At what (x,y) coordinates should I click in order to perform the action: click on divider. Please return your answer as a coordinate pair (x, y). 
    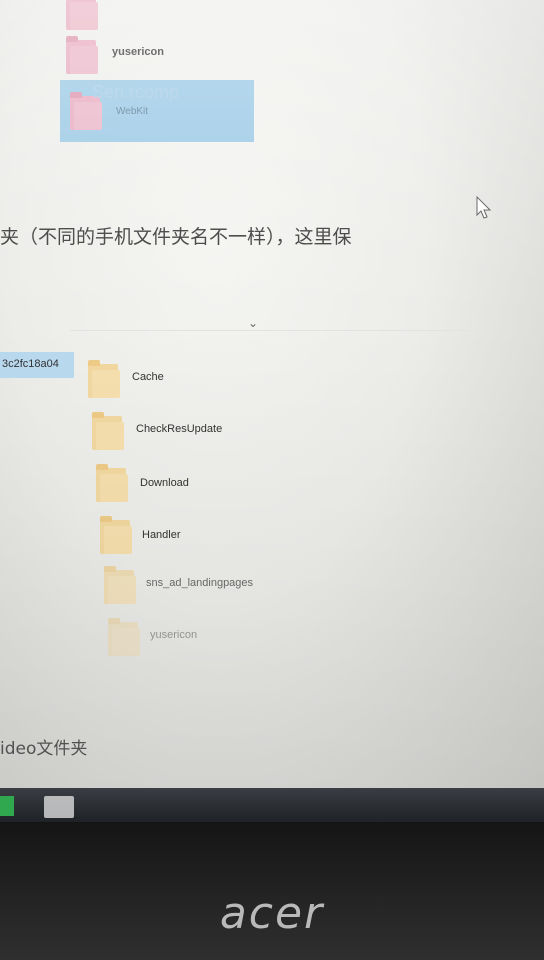
    Looking at the image, I should click on (270, 330).